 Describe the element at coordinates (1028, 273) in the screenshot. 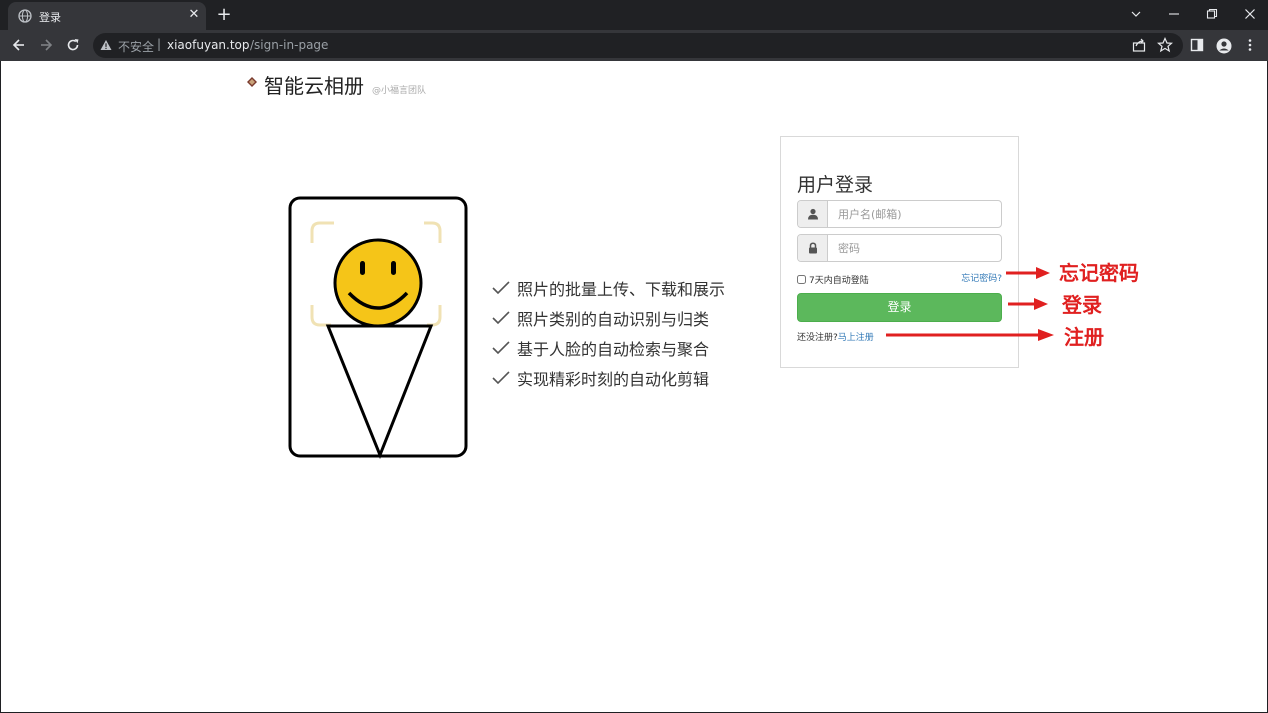

I see `arrow-forgot` at that location.